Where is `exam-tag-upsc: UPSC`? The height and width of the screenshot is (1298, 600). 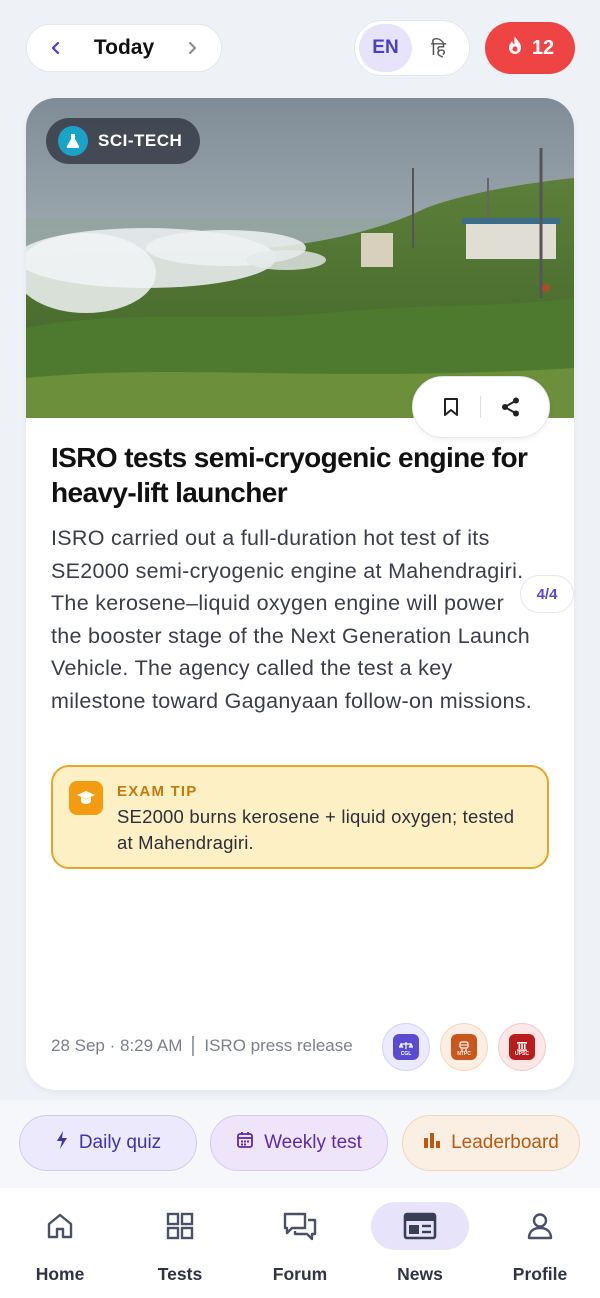
exam-tag-upsc: UPSC is located at coordinates (522, 1047).